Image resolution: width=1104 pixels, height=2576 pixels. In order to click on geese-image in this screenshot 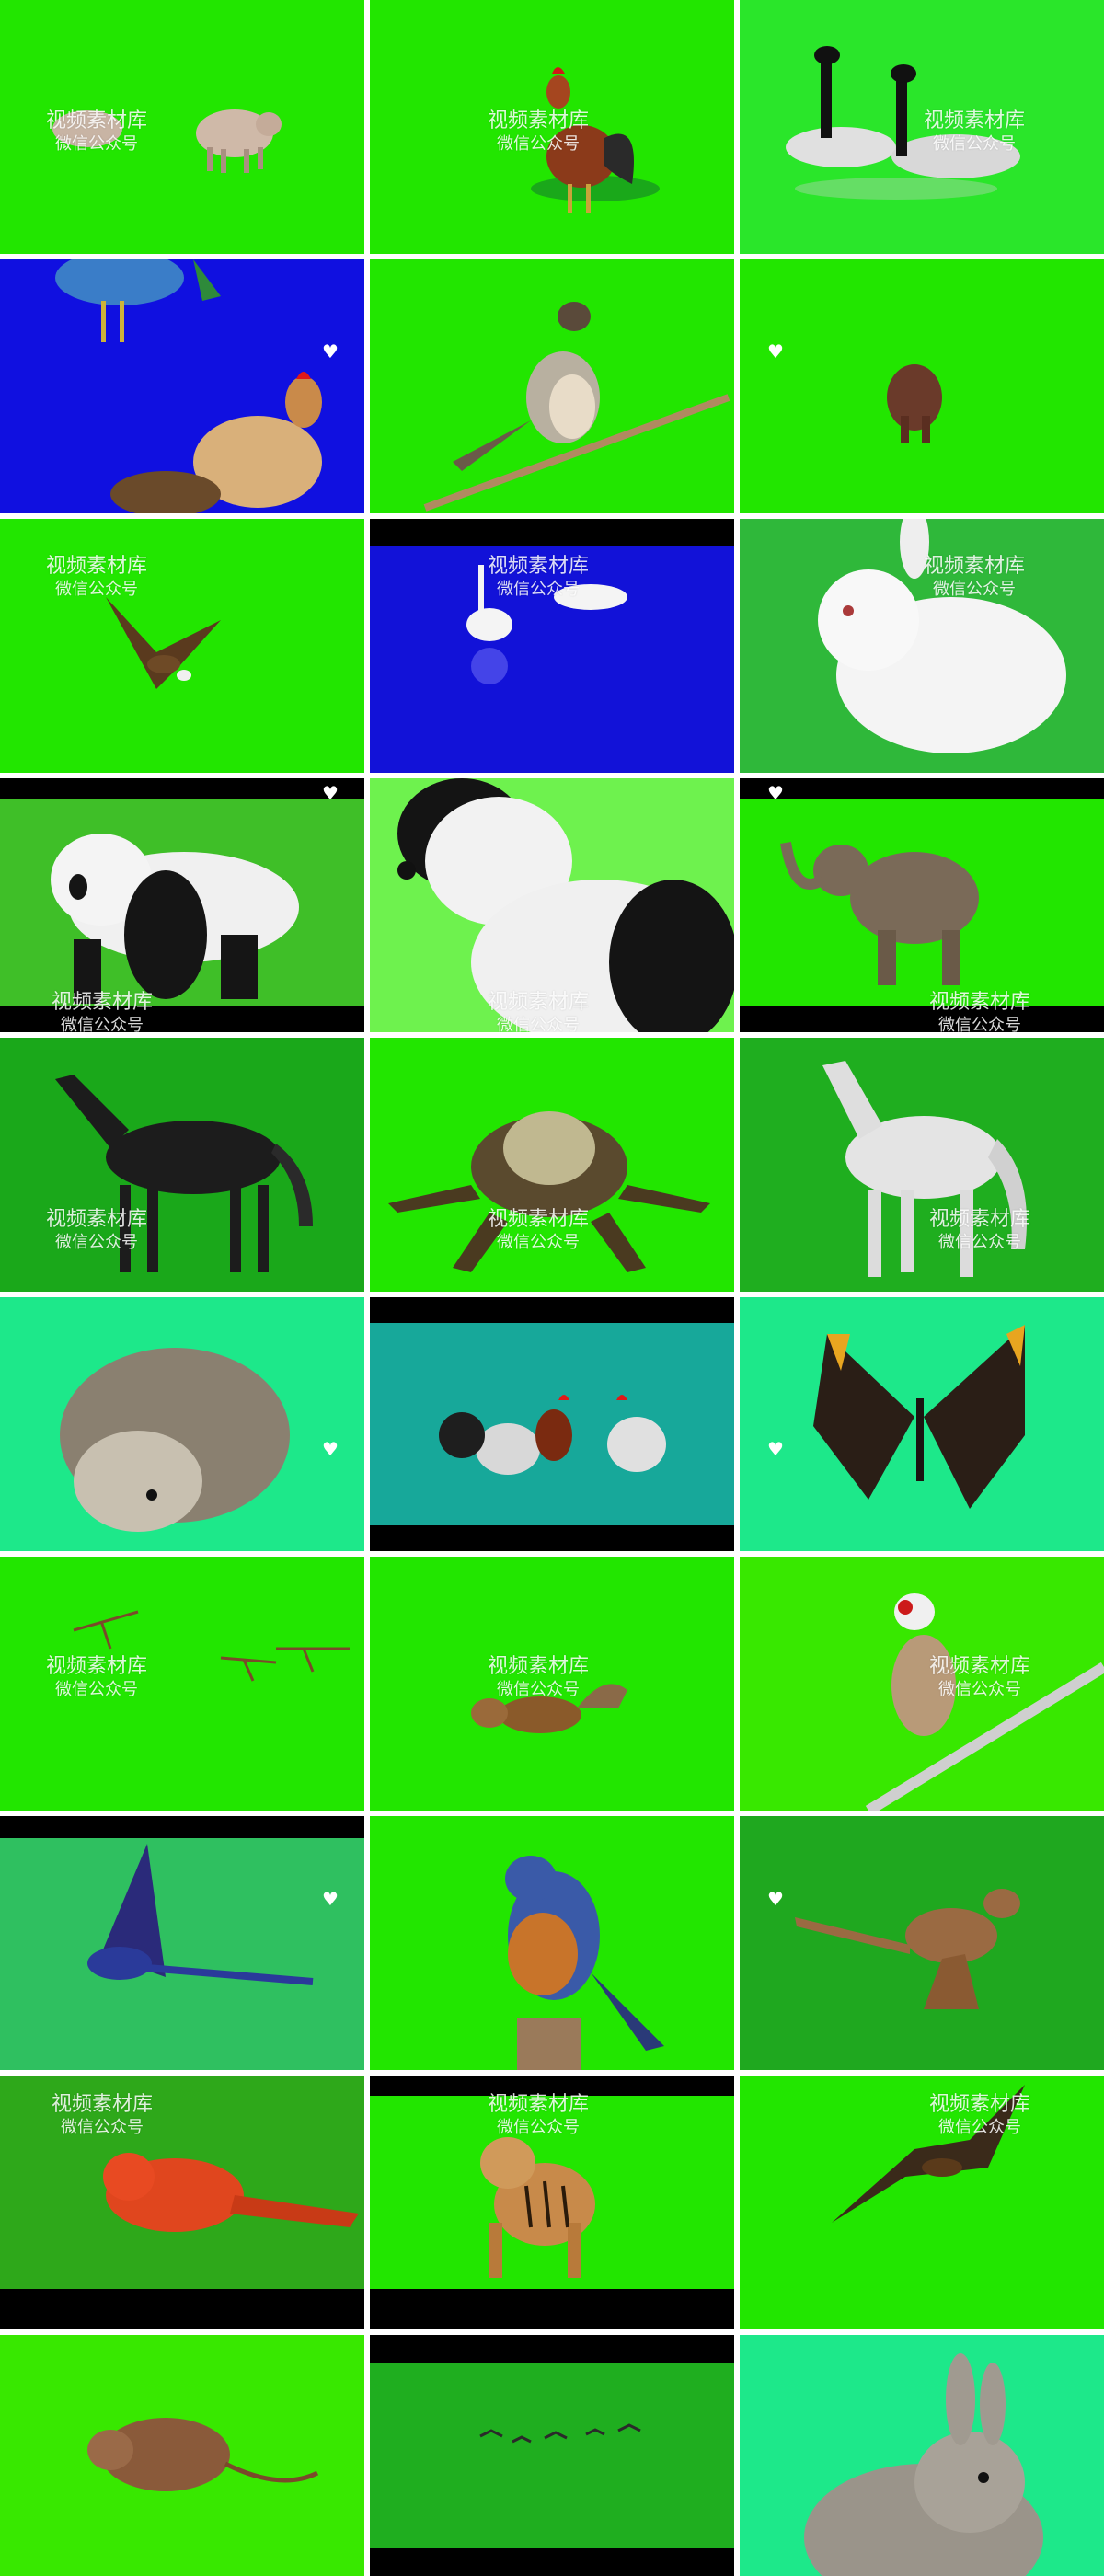, I will do `click(922, 127)`.